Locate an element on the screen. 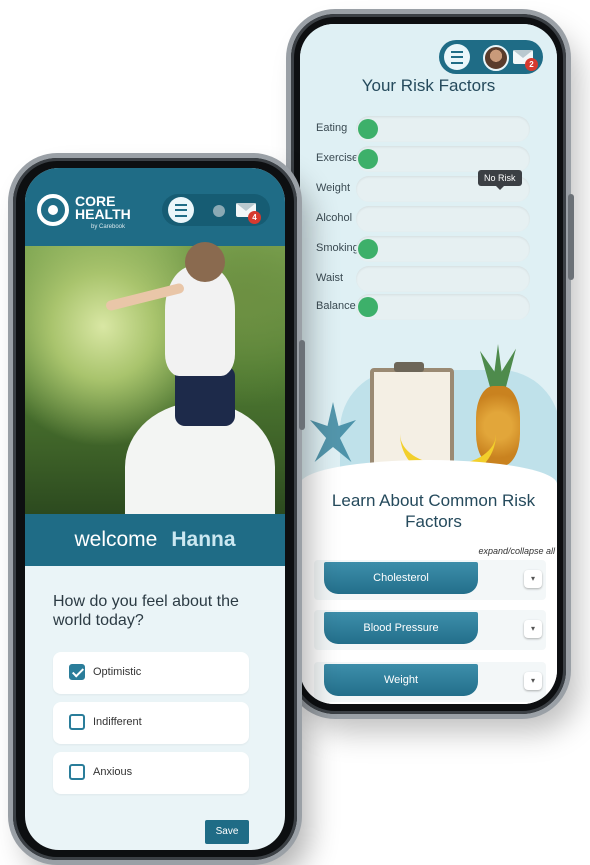 The height and width of the screenshot is (865, 590). risk-row-smoking: Smoking is located at coordinates (429, 249).